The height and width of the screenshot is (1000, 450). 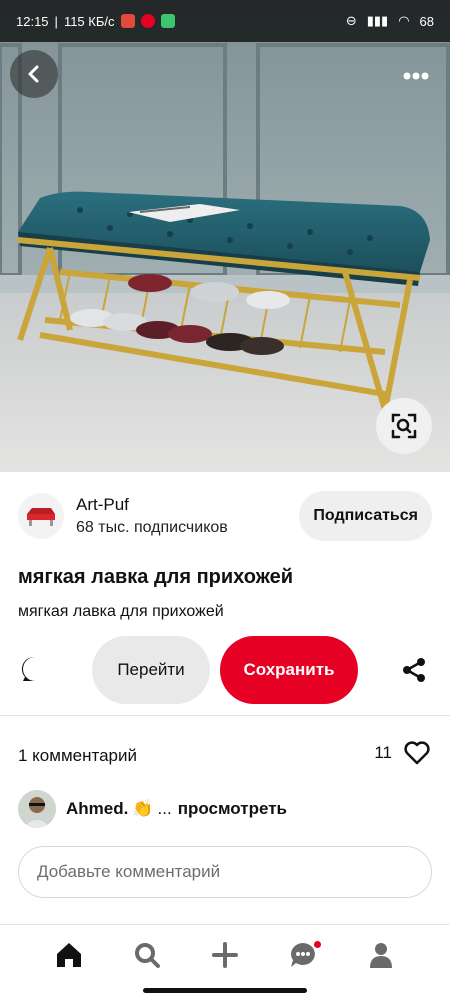 I want to click on comments-count: 1 комментарий, so click(x=77, y=755).